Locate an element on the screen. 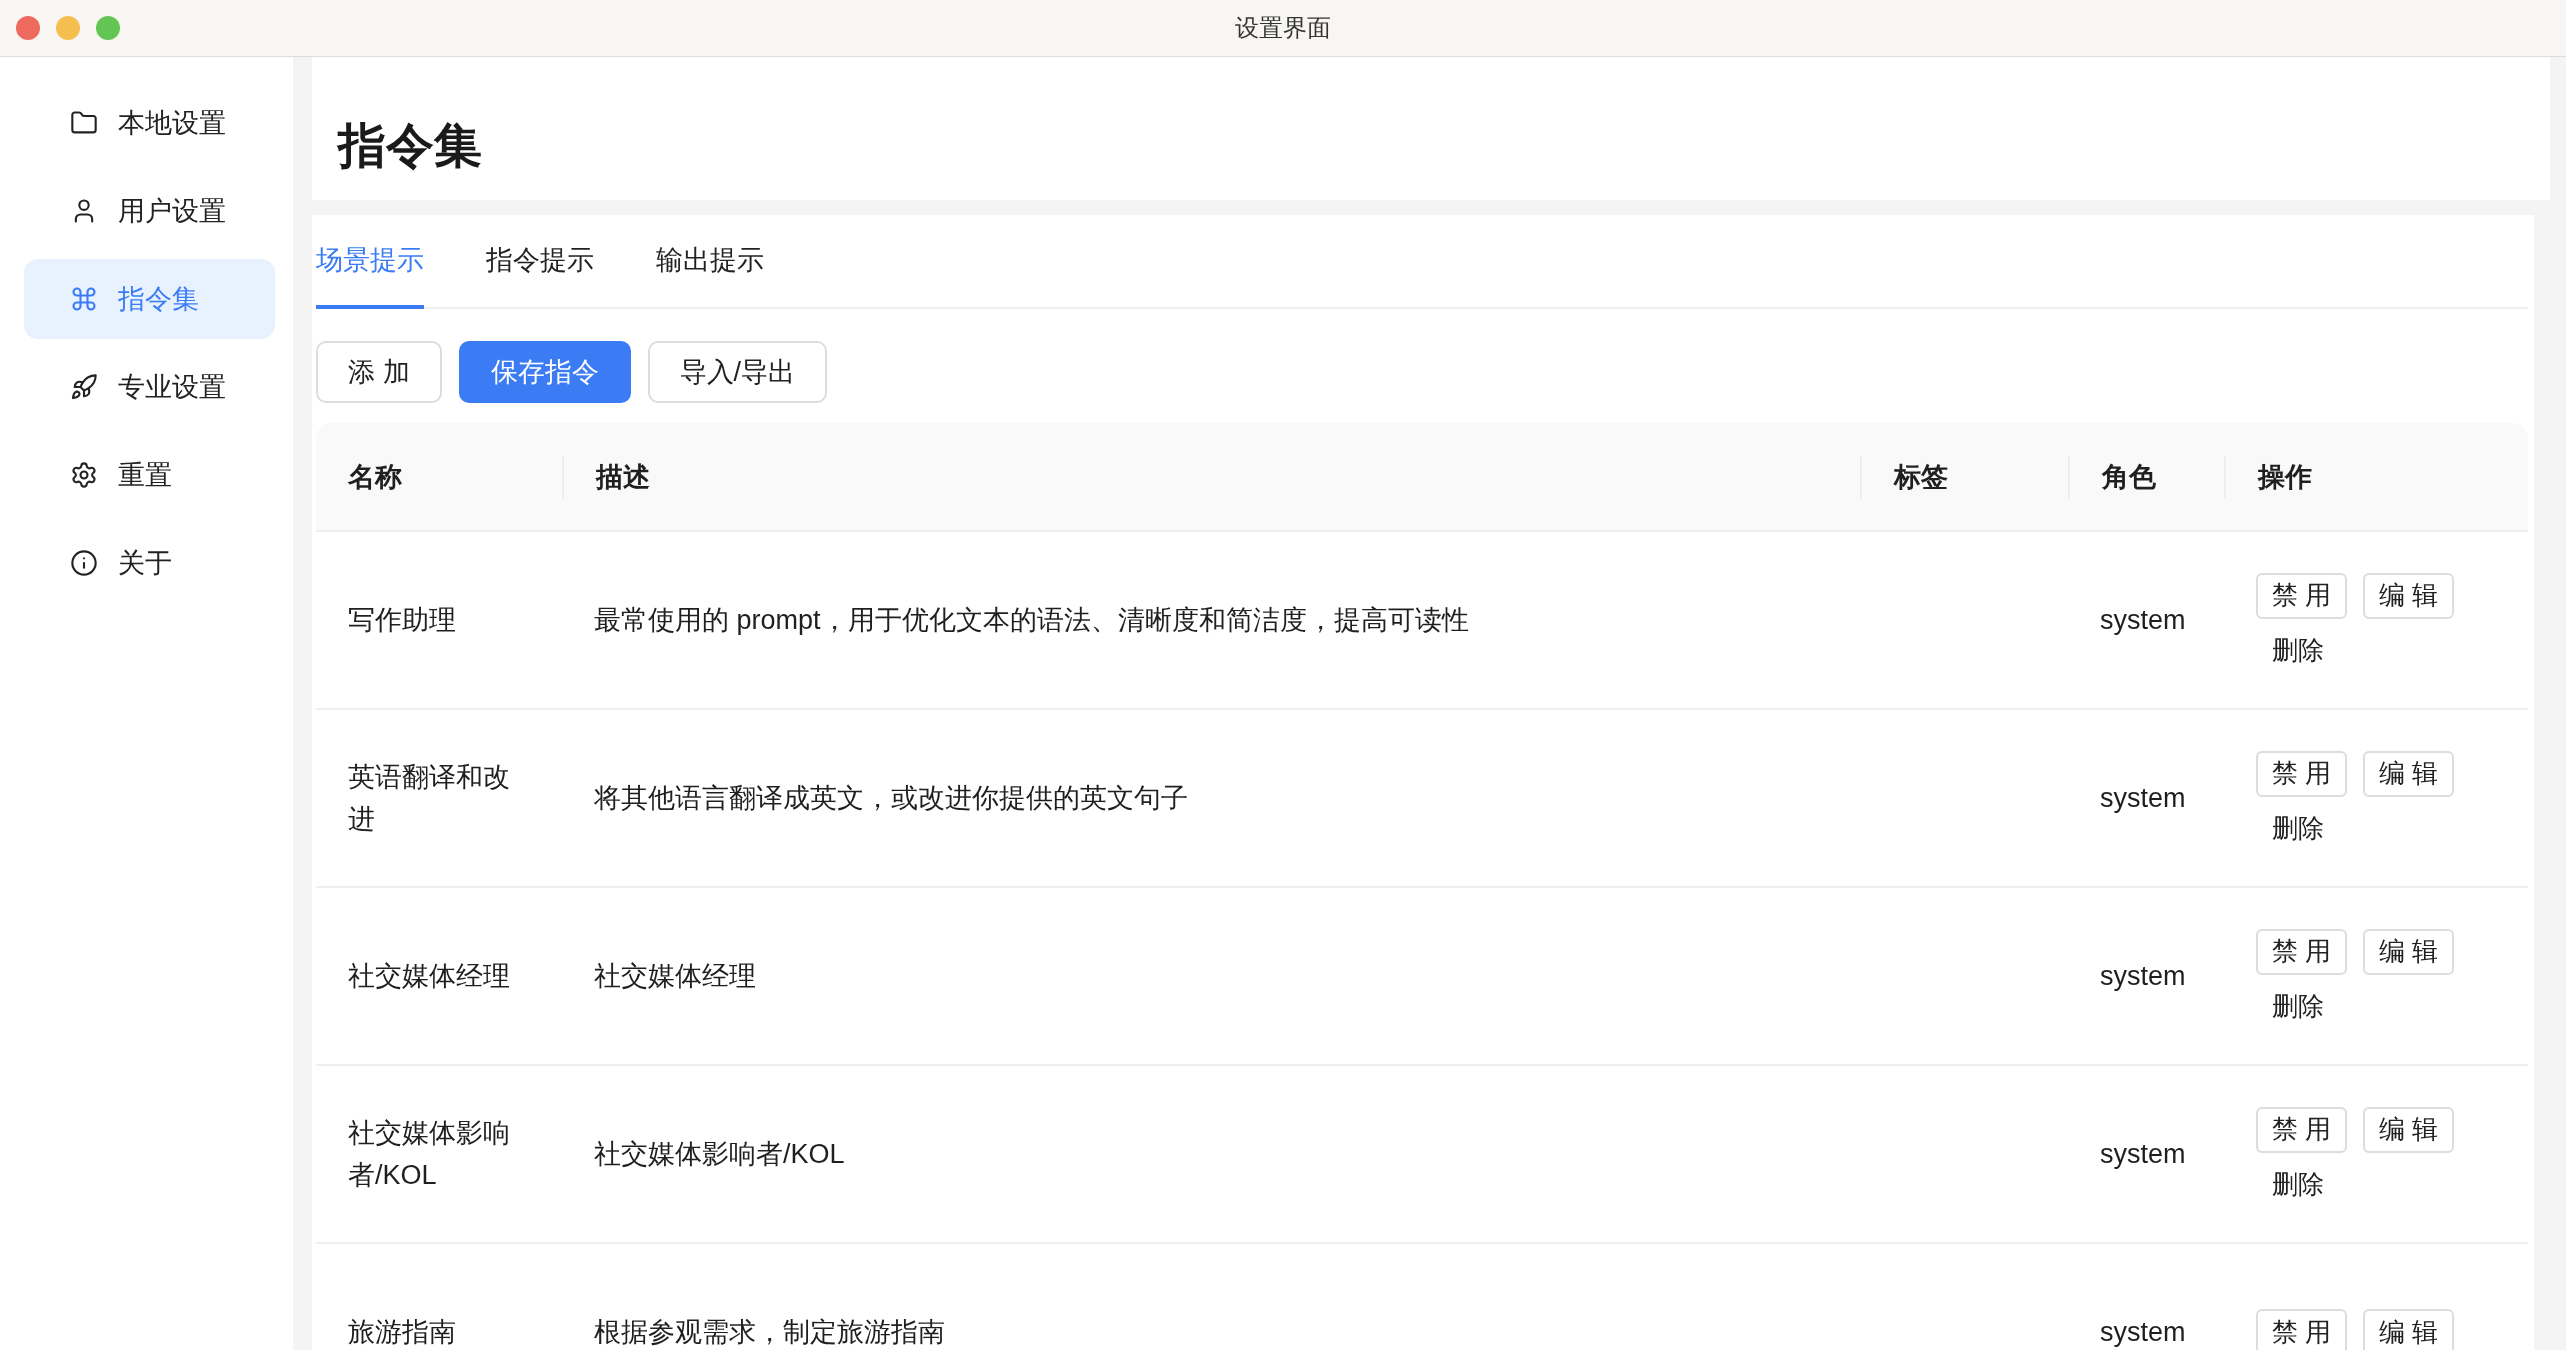 This screenshot has width=2566, height=1350. table-cell-text: 英语翻译和改进 is located at coordinates (429, 798).